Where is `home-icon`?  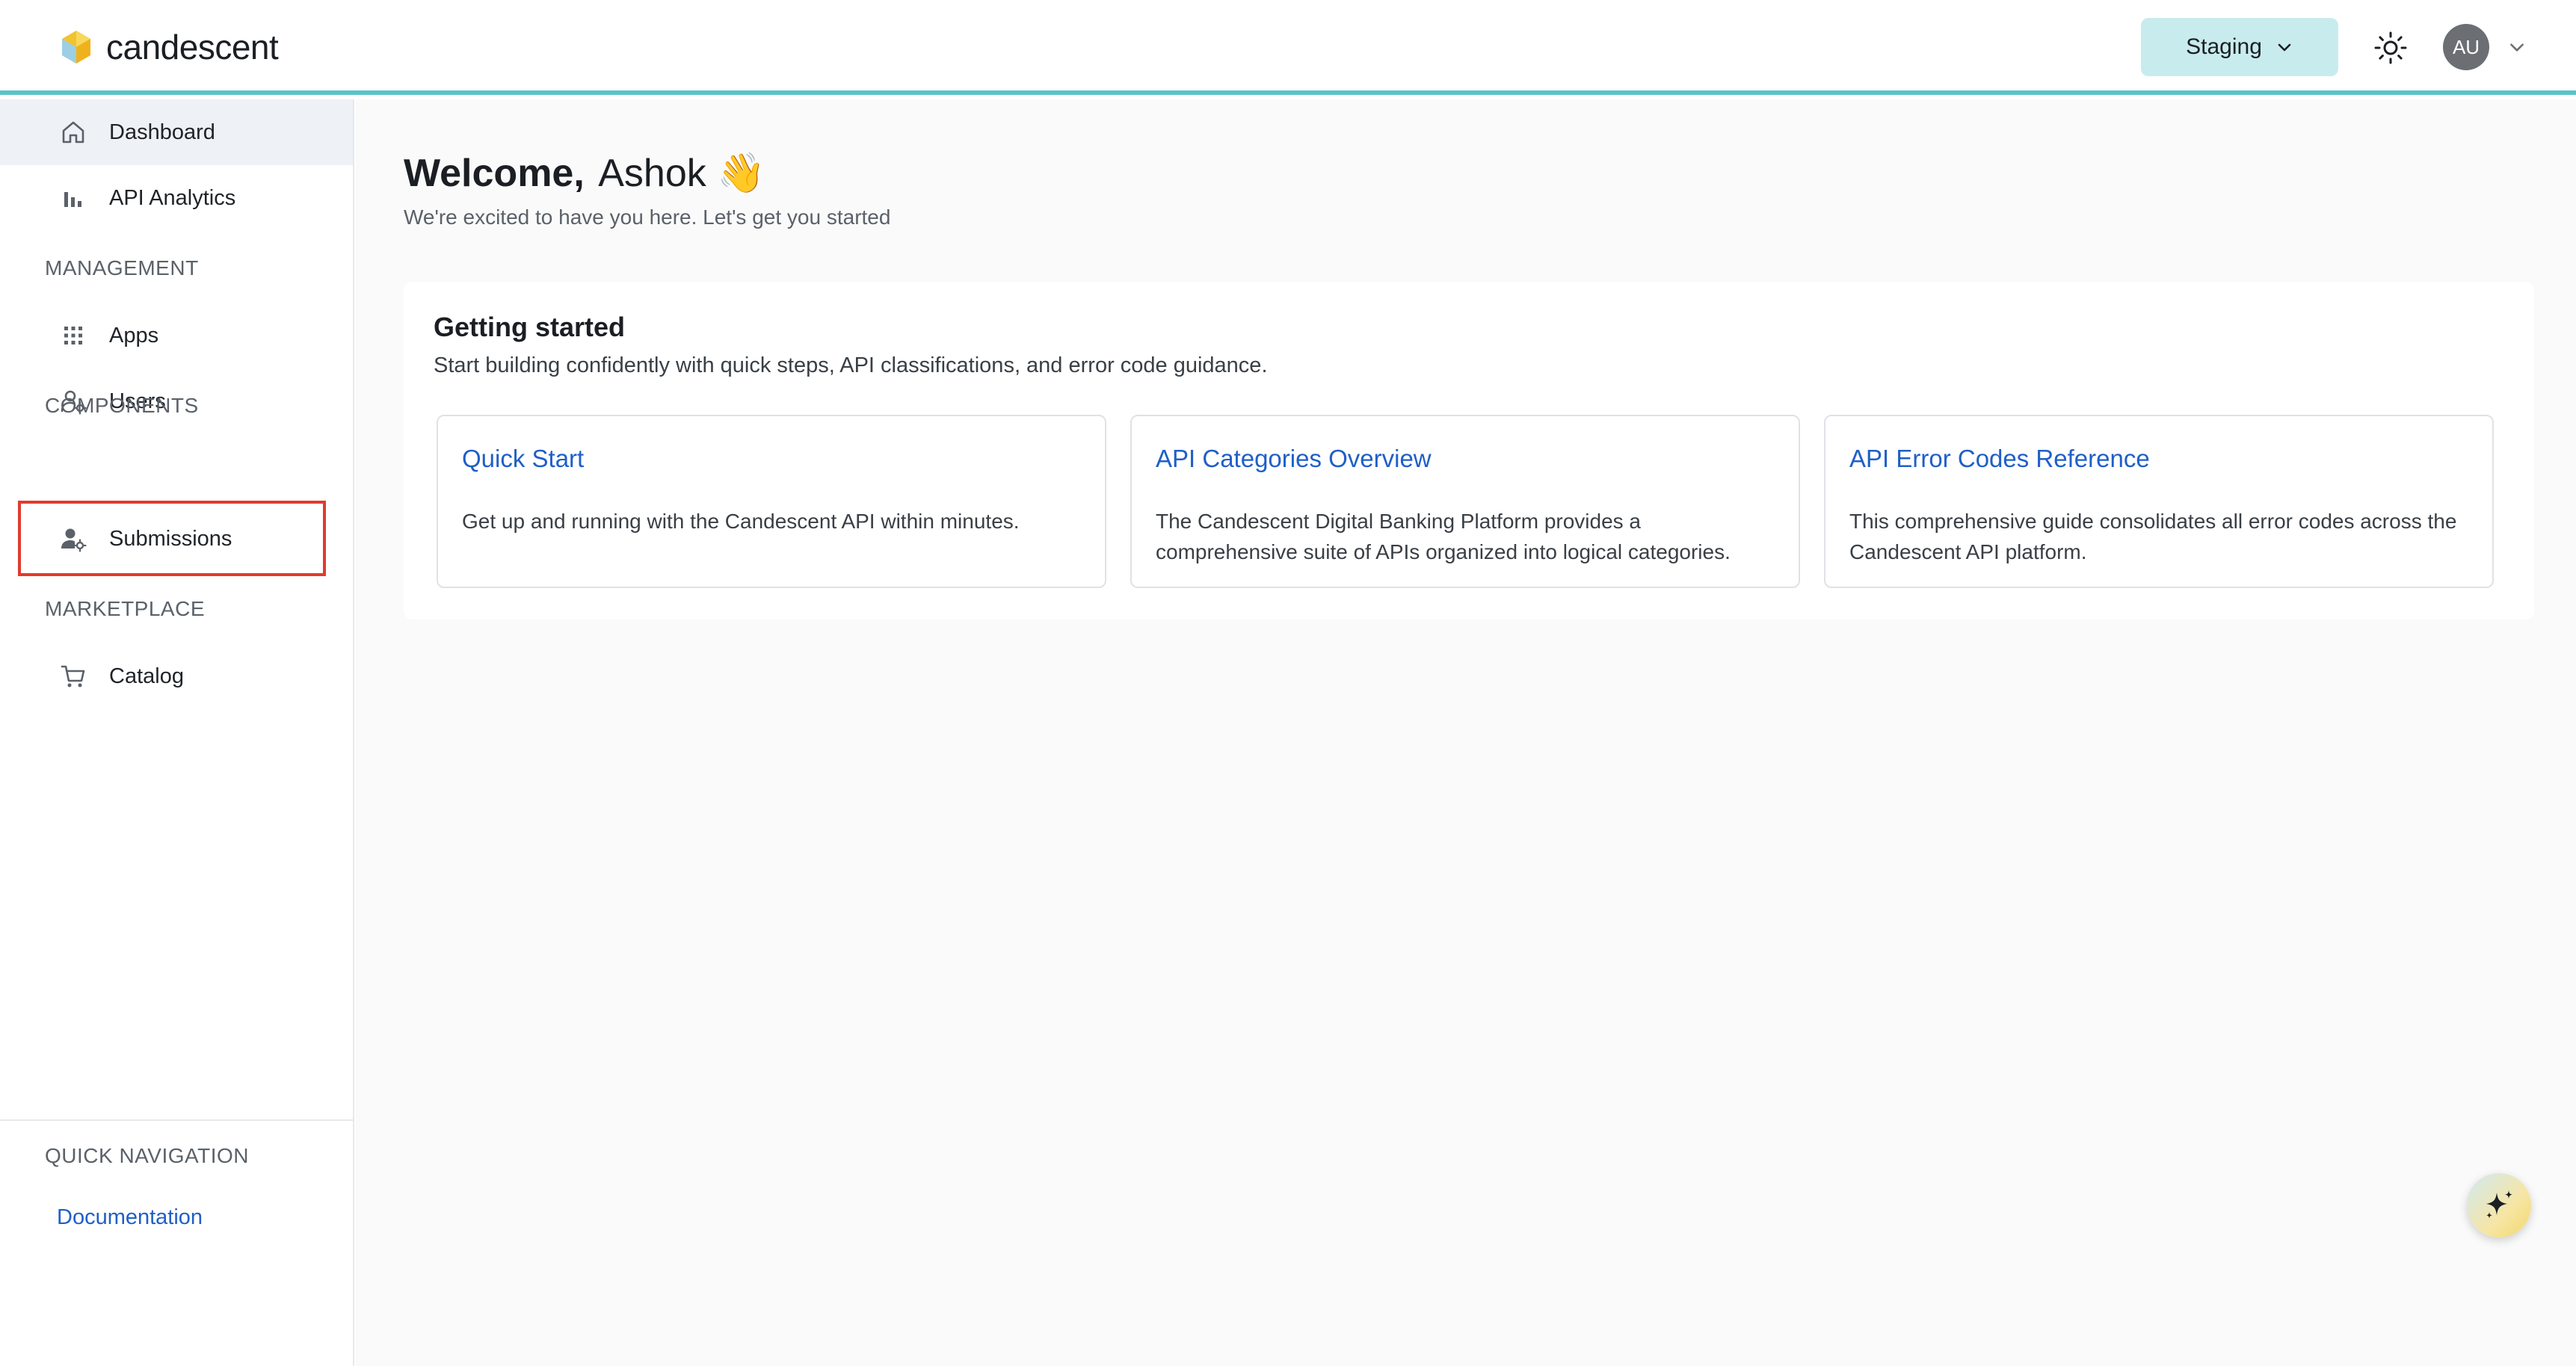
home-icon is located at coordinates (73, 132).